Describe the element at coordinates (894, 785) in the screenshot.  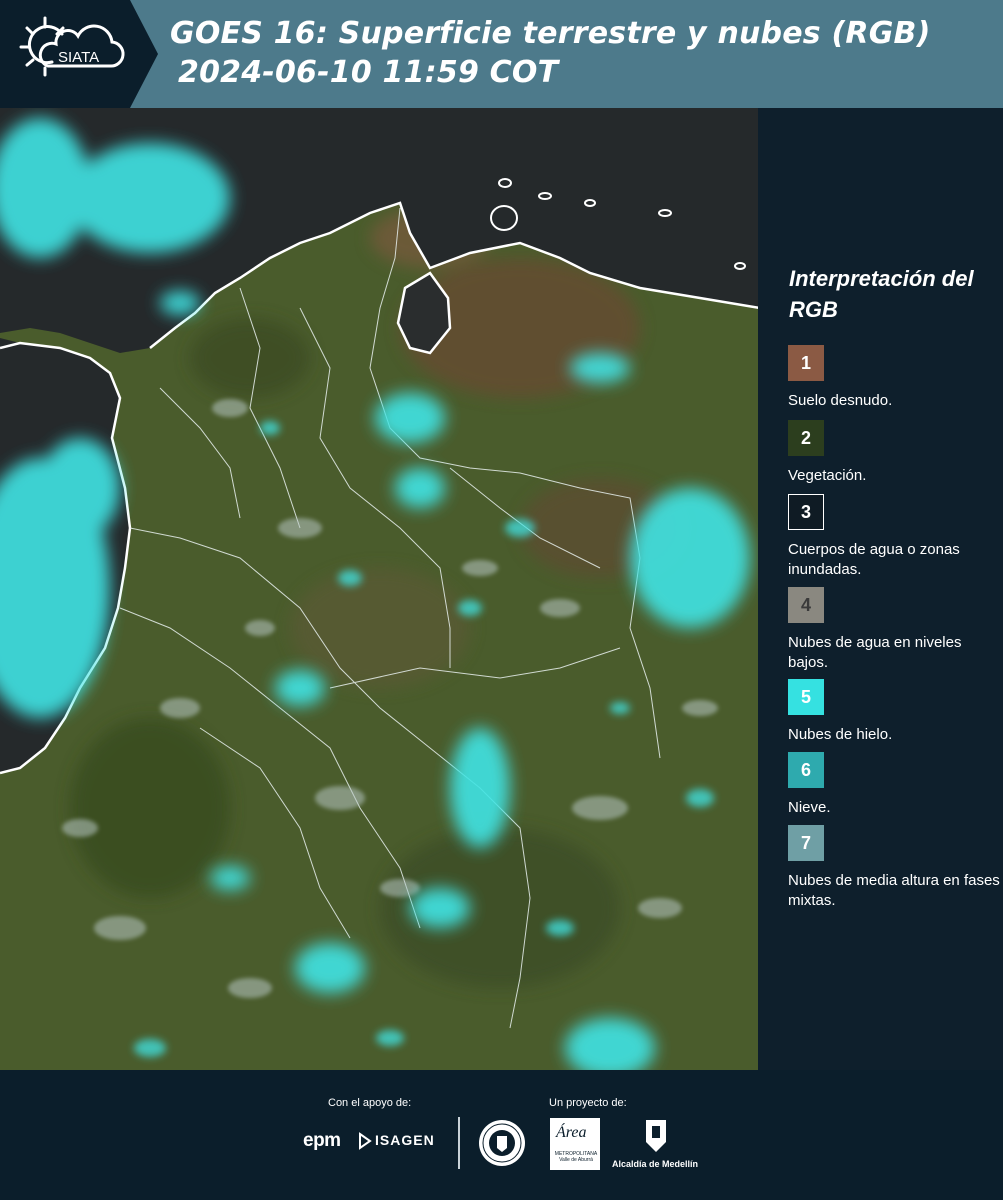
I see `legend-item-snow: 6 Nieve.` at that location.